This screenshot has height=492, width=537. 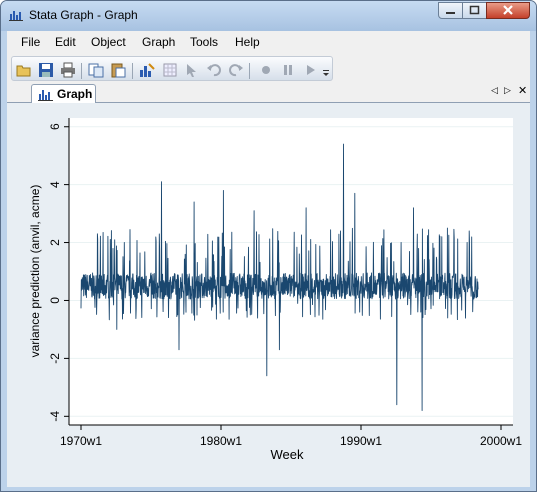 What do you see at coordinates (192, 70) in the screenshot?
I see `pointer-icon` at bounding box center [192, 70].